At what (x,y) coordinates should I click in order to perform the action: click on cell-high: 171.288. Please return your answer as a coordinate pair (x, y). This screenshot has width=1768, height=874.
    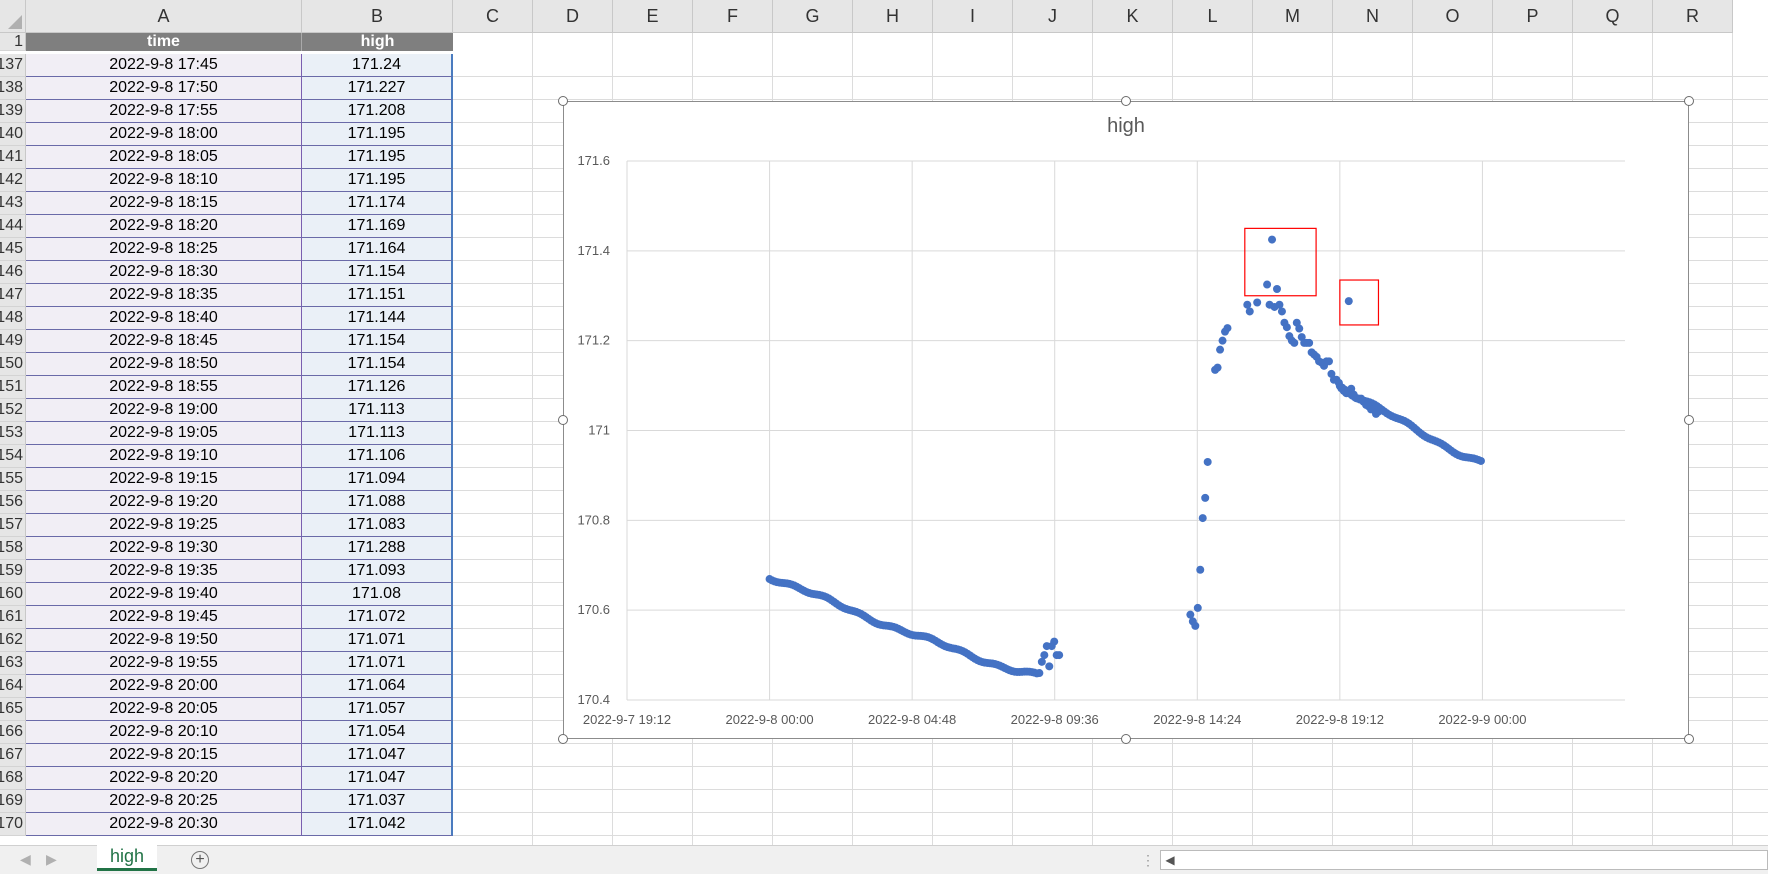
    Looking at the image, I should click on (377, 548).